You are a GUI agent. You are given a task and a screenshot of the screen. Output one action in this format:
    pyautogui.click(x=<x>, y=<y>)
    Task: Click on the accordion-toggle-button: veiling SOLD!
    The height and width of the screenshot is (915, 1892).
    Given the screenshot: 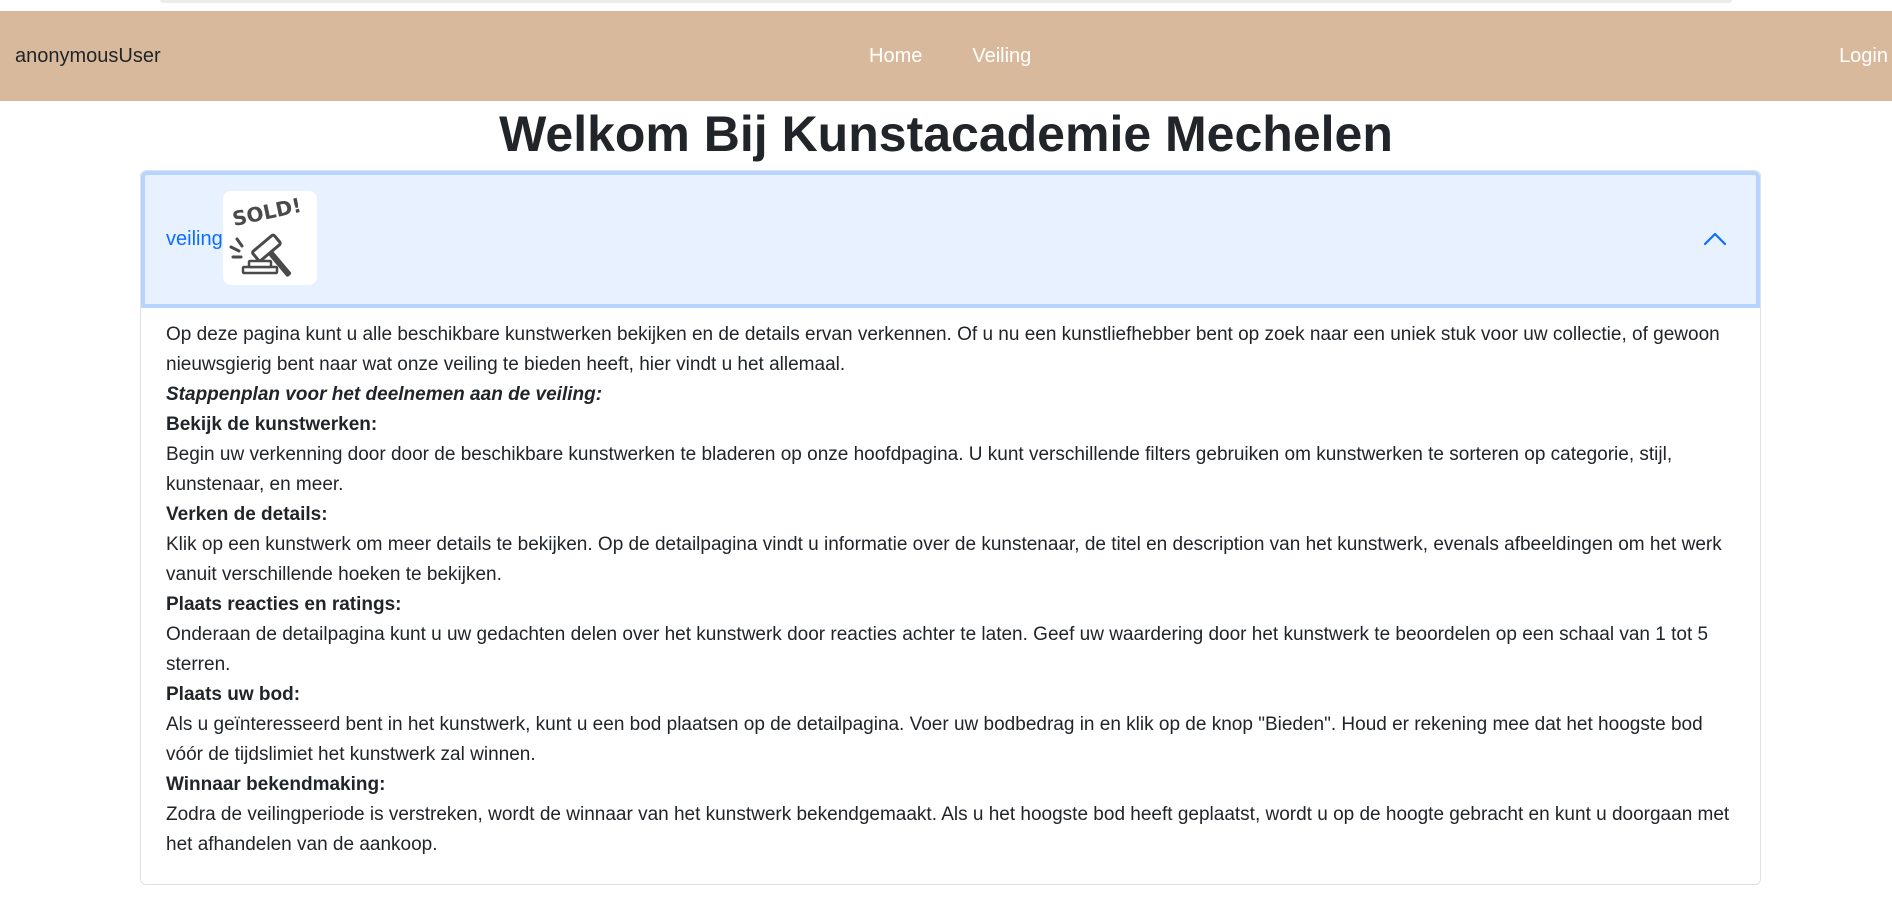 What is the action you would take?
    pyautogui.click(x=950, y=239)
    